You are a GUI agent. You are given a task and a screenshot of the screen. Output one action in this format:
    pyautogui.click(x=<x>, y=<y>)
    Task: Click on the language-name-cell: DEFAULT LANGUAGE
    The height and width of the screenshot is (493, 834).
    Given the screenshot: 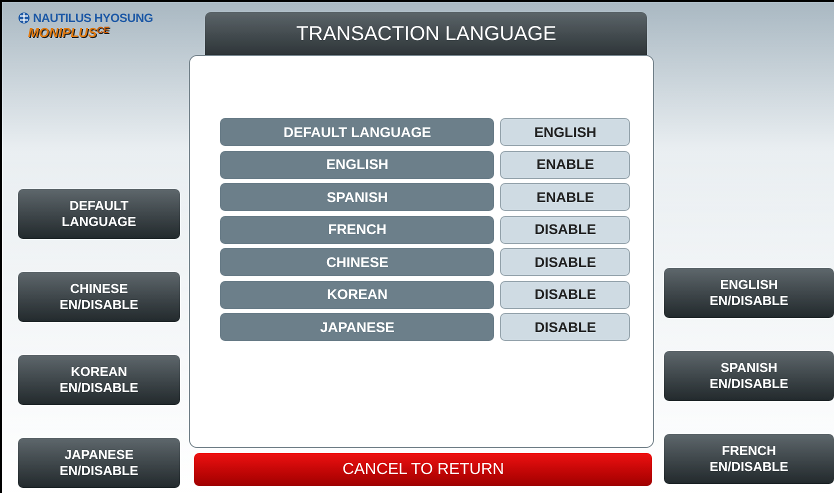 What is the action you would take?
    pyautogui.click(x=357, y=132)
    